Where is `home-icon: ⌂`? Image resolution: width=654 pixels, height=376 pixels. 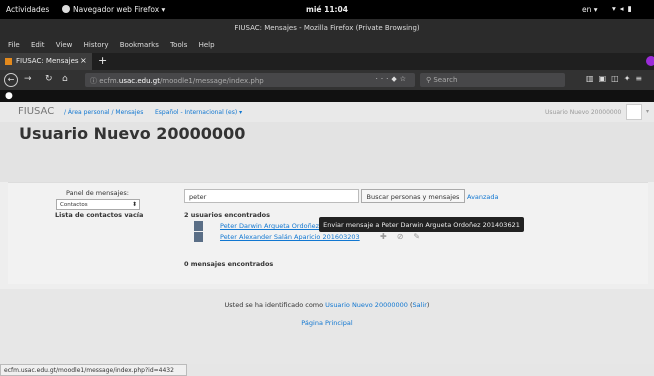
home-icon: ⌂ is located at coordinates (65, 79).